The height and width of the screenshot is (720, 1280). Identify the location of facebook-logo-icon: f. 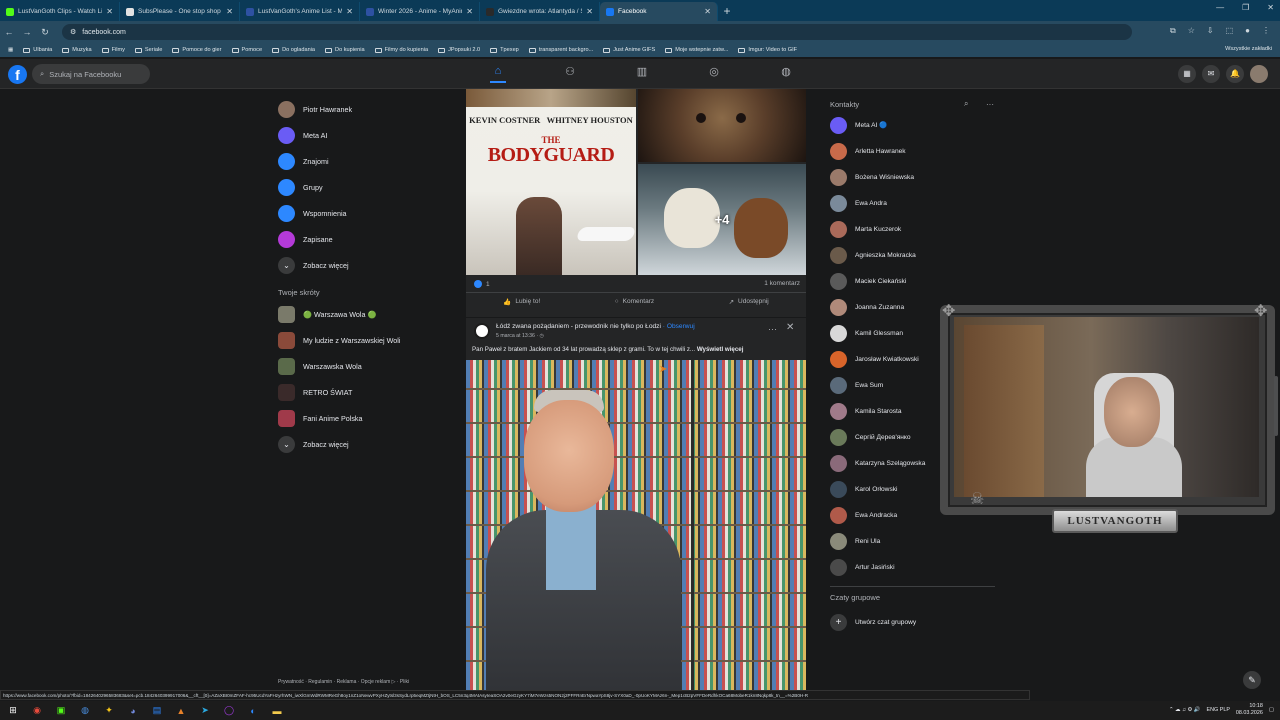
(17, 74).